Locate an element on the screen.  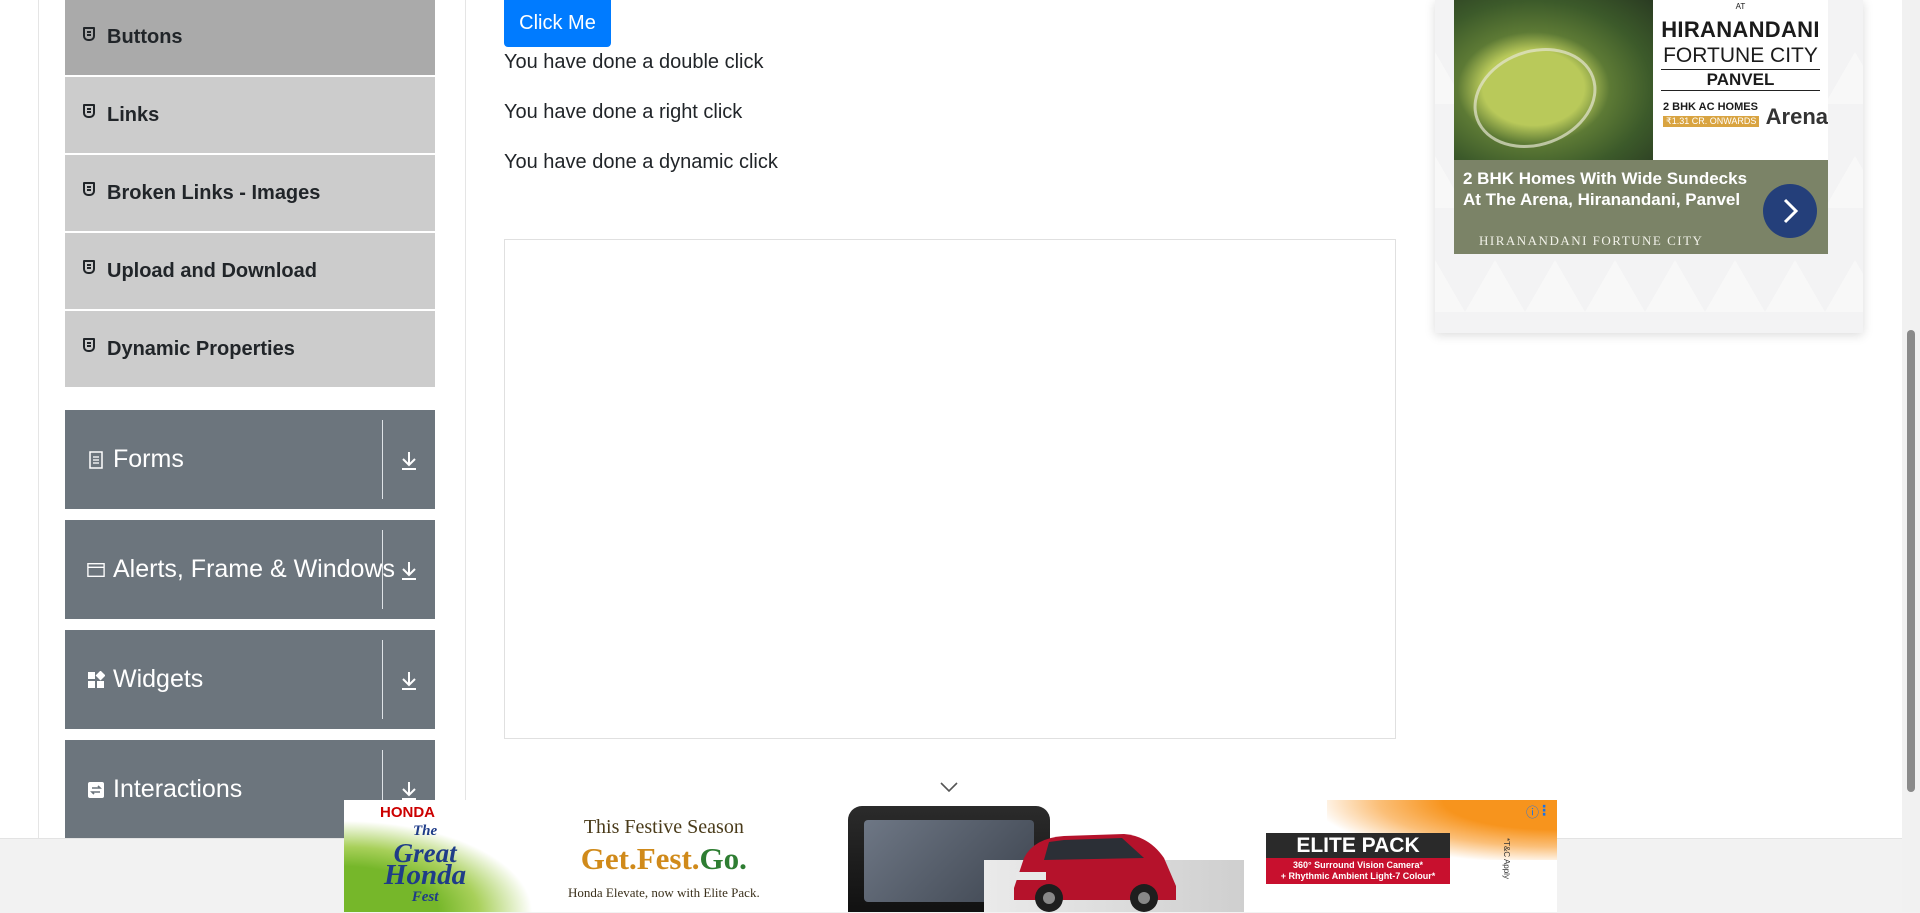
arena-logo: Arena is located at coordinates (1796, 116).